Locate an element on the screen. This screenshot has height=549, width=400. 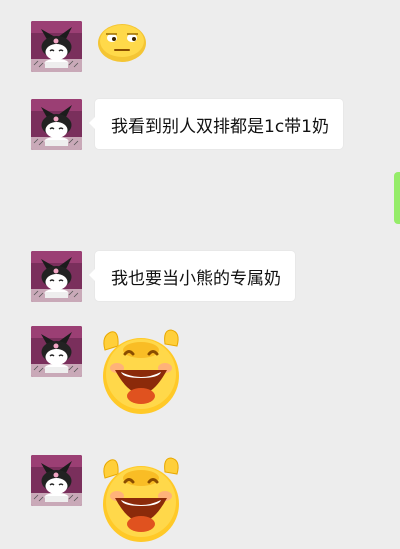
message-bubble: 我看到别人双排都是1c带1奶 is located at coordinates (216, 124).